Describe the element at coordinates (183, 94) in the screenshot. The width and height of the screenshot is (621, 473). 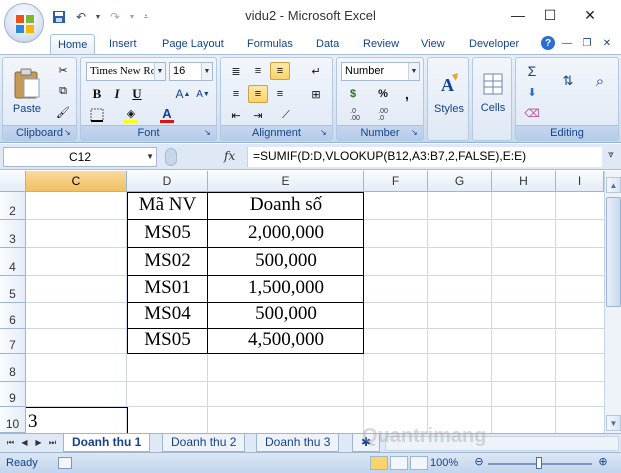
I see `grow-font-icon: A ▲` at that location.